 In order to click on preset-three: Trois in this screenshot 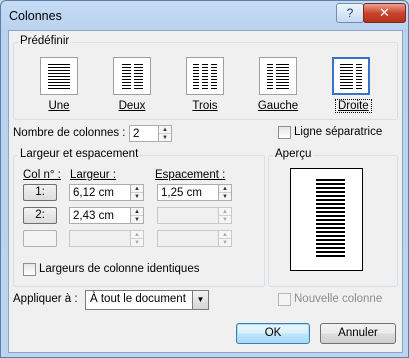, I will do `click(205, 86)`.